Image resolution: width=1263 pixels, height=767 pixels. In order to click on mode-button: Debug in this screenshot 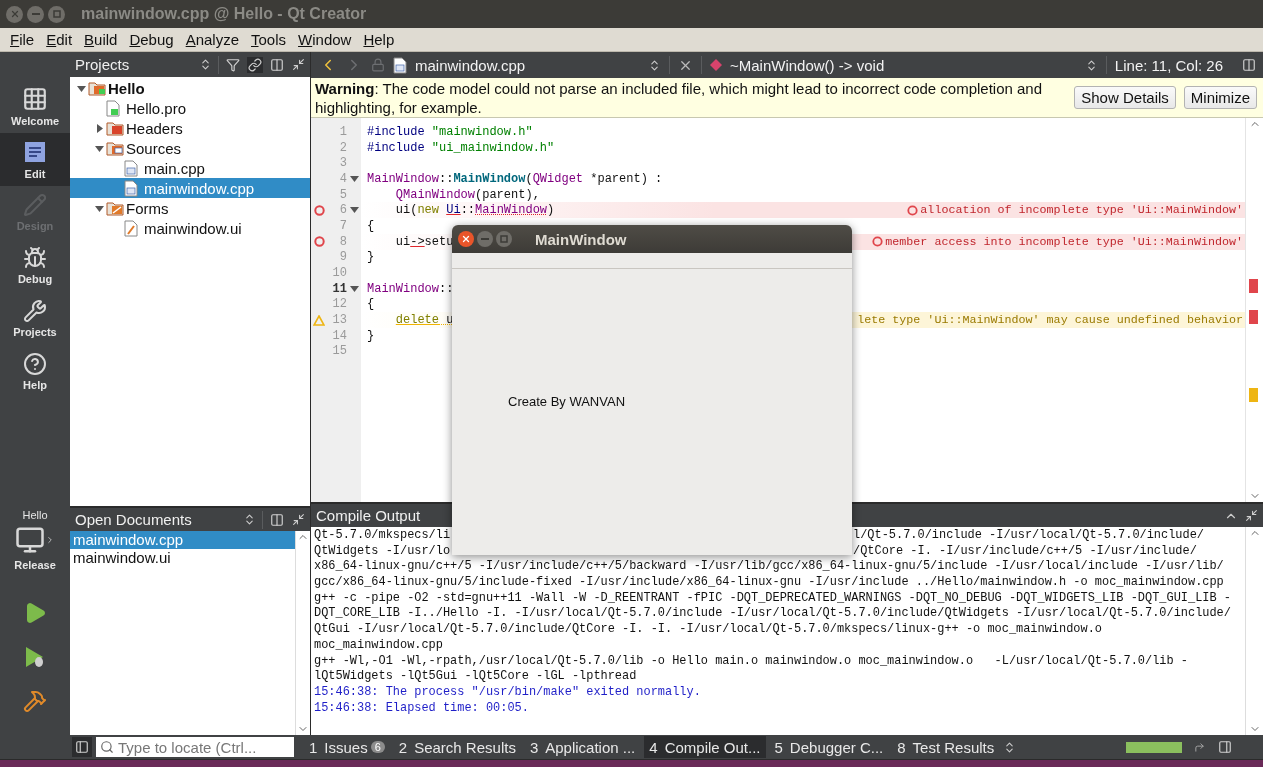, I will do `click(35, 265)`.